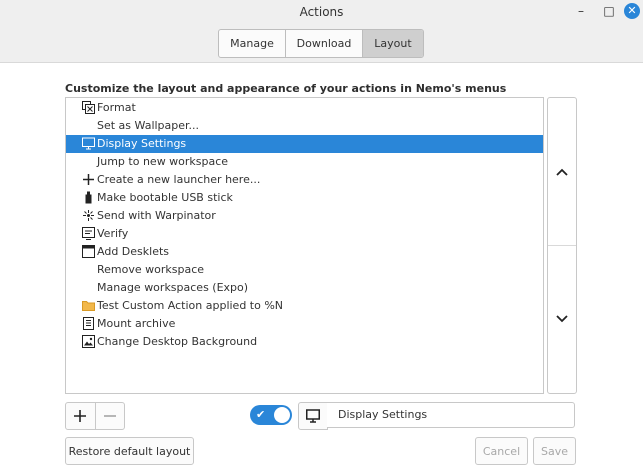 Image resolution: width=643 pixels, height=476 pixels. I want to click on list-item: Test Custom Action applied to %N, so click(304, 306).